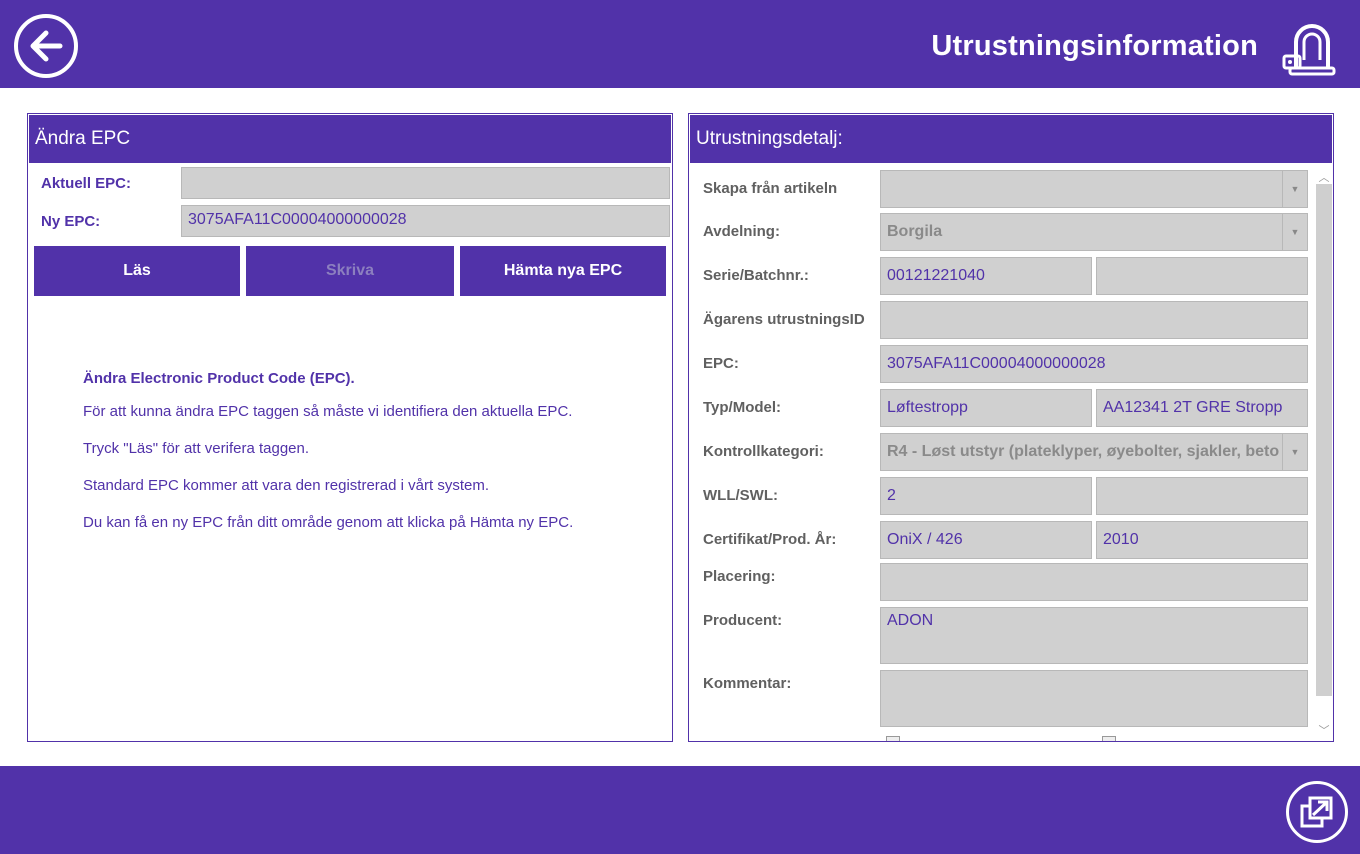  Describe the element at coordinates (1309, 50) in the screenshot. I see `shackle-tag-icon` at that location.